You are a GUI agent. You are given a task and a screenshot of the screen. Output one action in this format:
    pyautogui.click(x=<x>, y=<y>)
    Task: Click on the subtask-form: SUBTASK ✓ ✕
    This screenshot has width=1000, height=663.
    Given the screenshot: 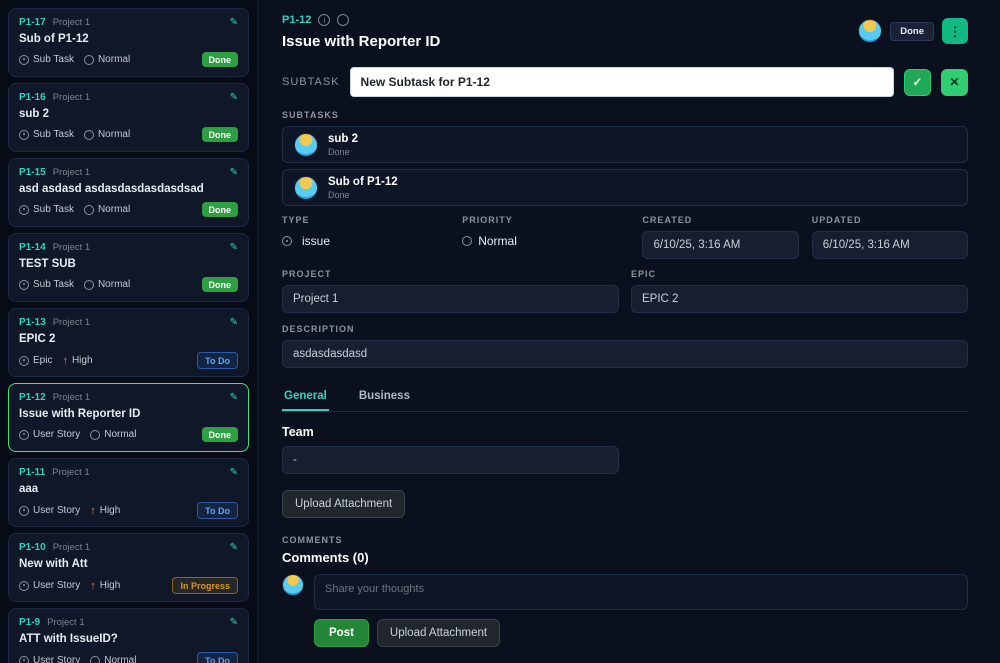 What is the action you would take?
    pyautogui.click(x=625, y=82)
    